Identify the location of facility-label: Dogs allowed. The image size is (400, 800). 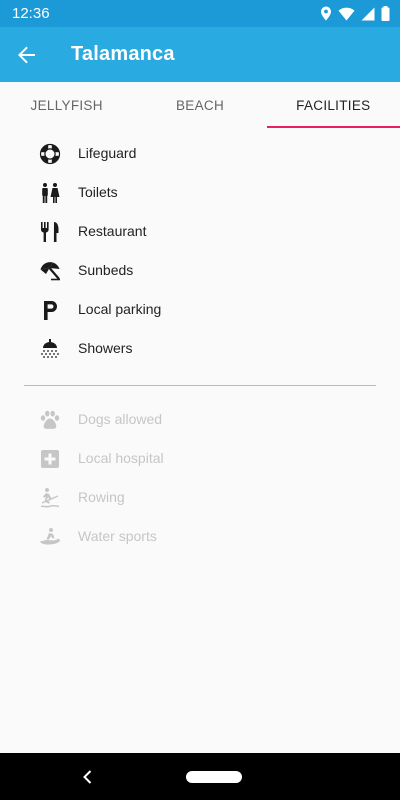
(120, 419).